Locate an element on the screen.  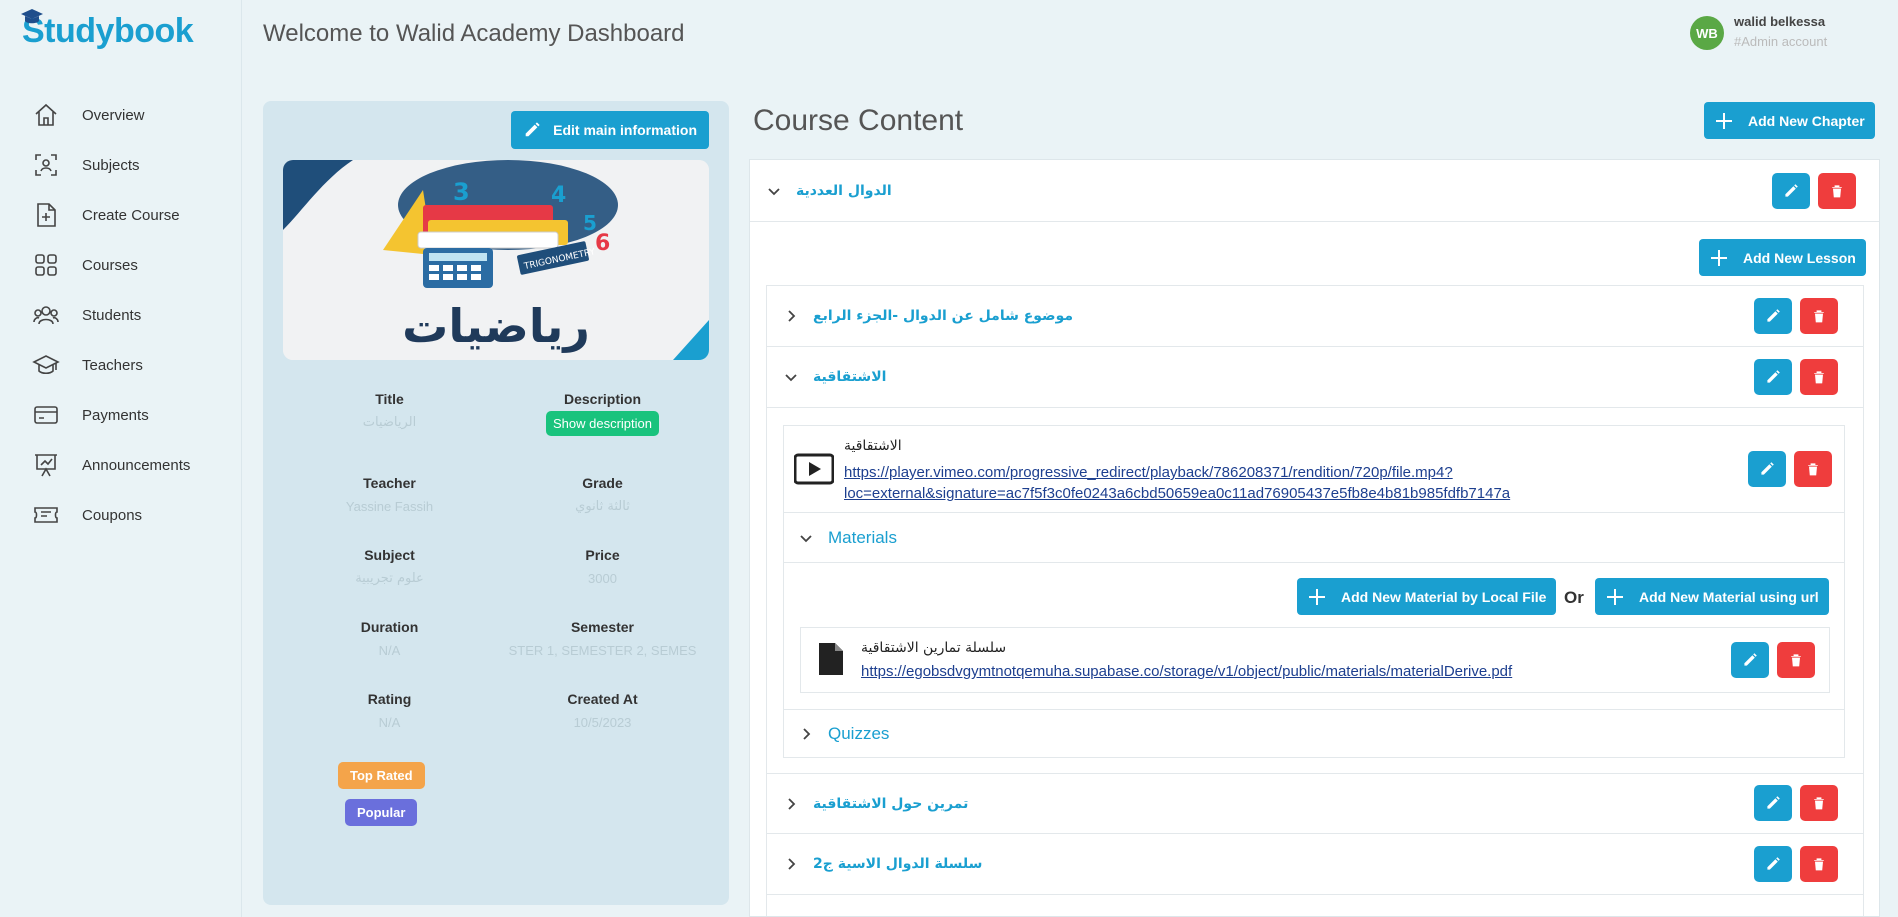
edit-material-button is located at coordinates (1750, 660).